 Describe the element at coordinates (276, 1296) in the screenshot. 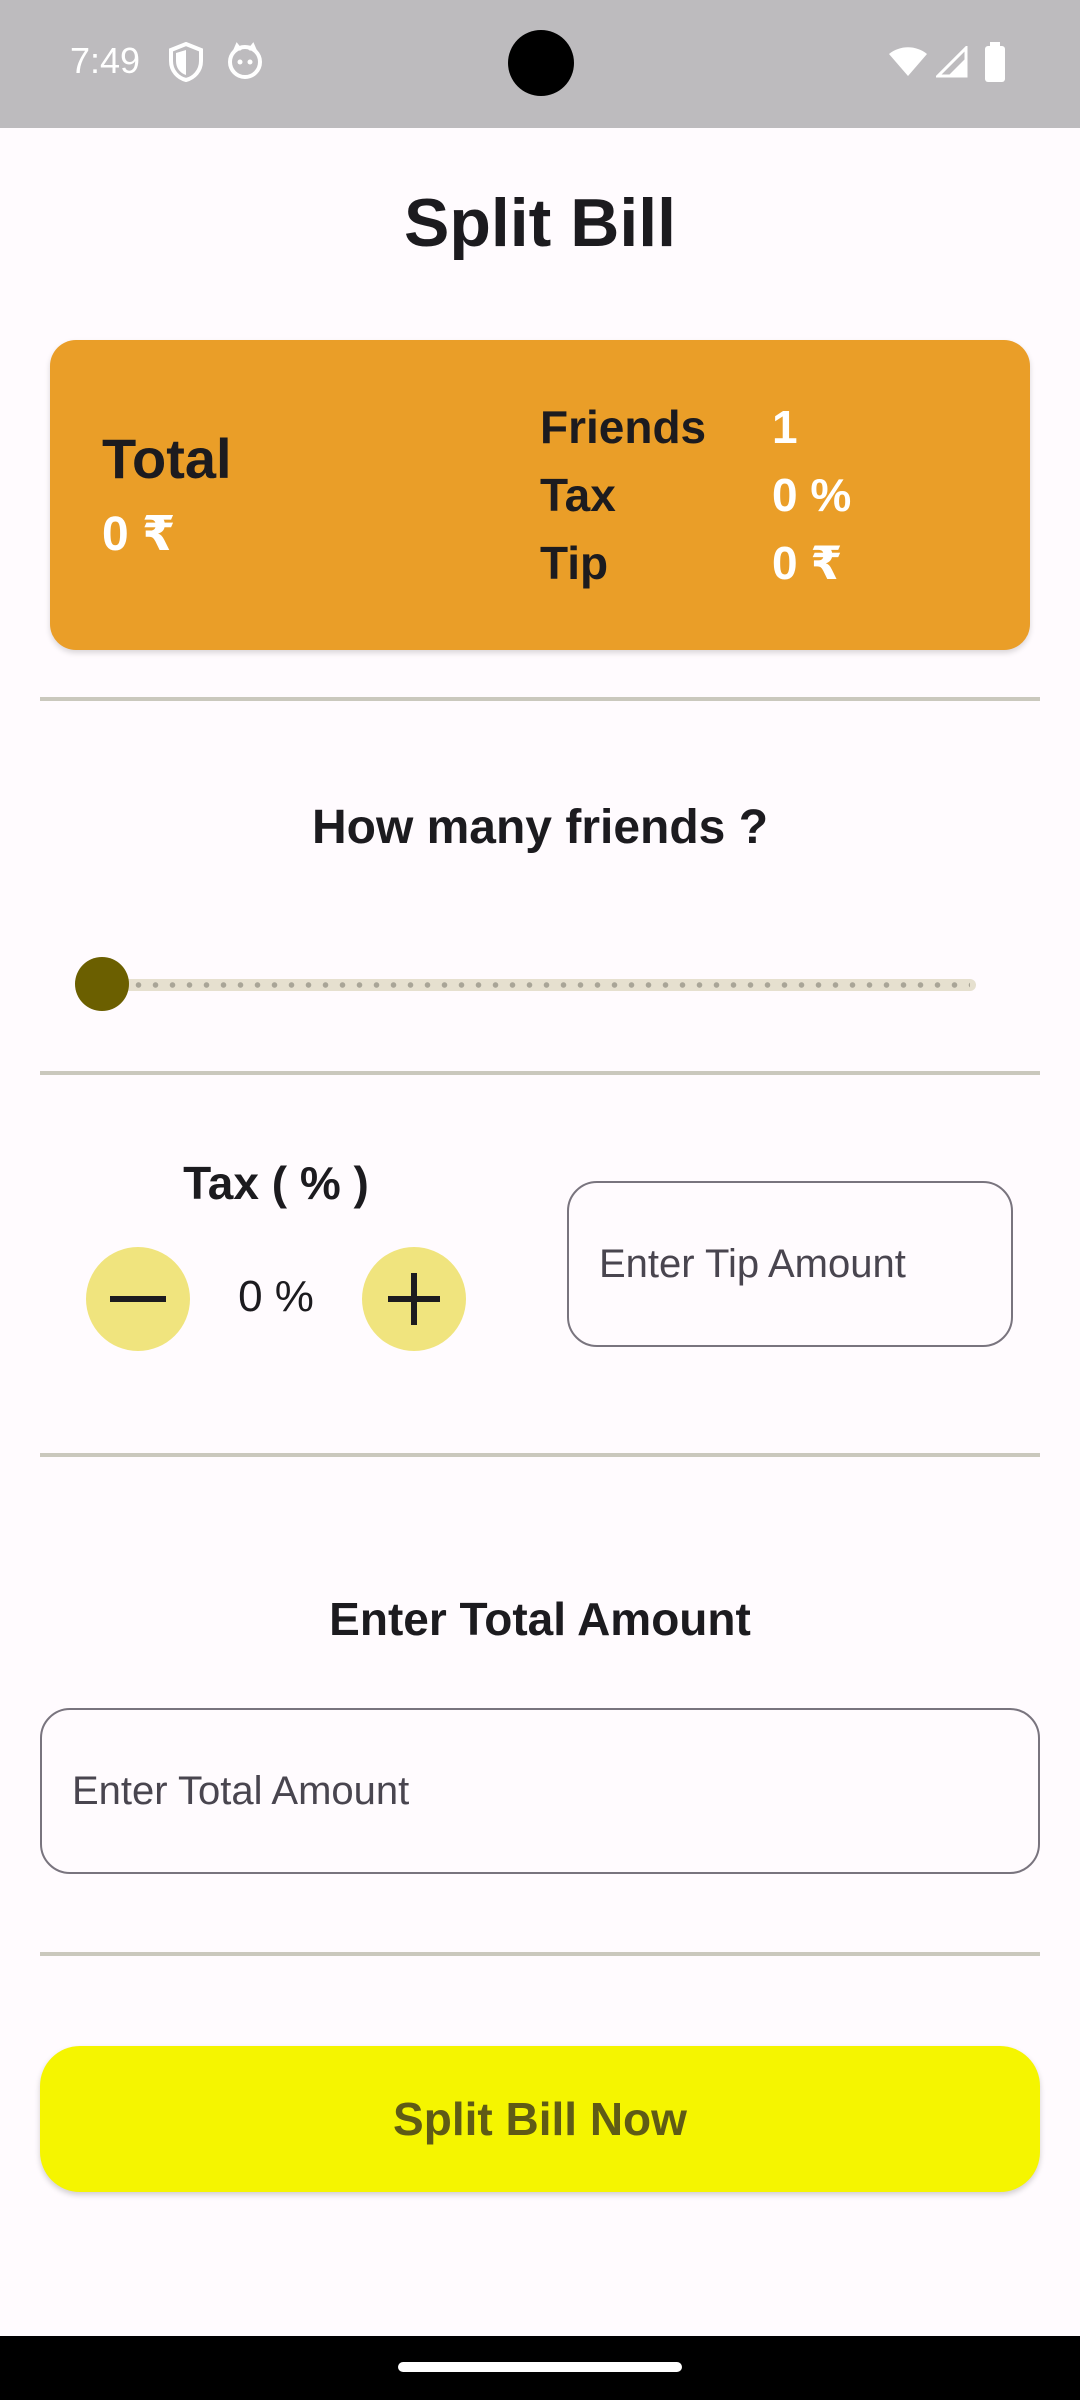

I see `tax-value: 0 %` at that location.